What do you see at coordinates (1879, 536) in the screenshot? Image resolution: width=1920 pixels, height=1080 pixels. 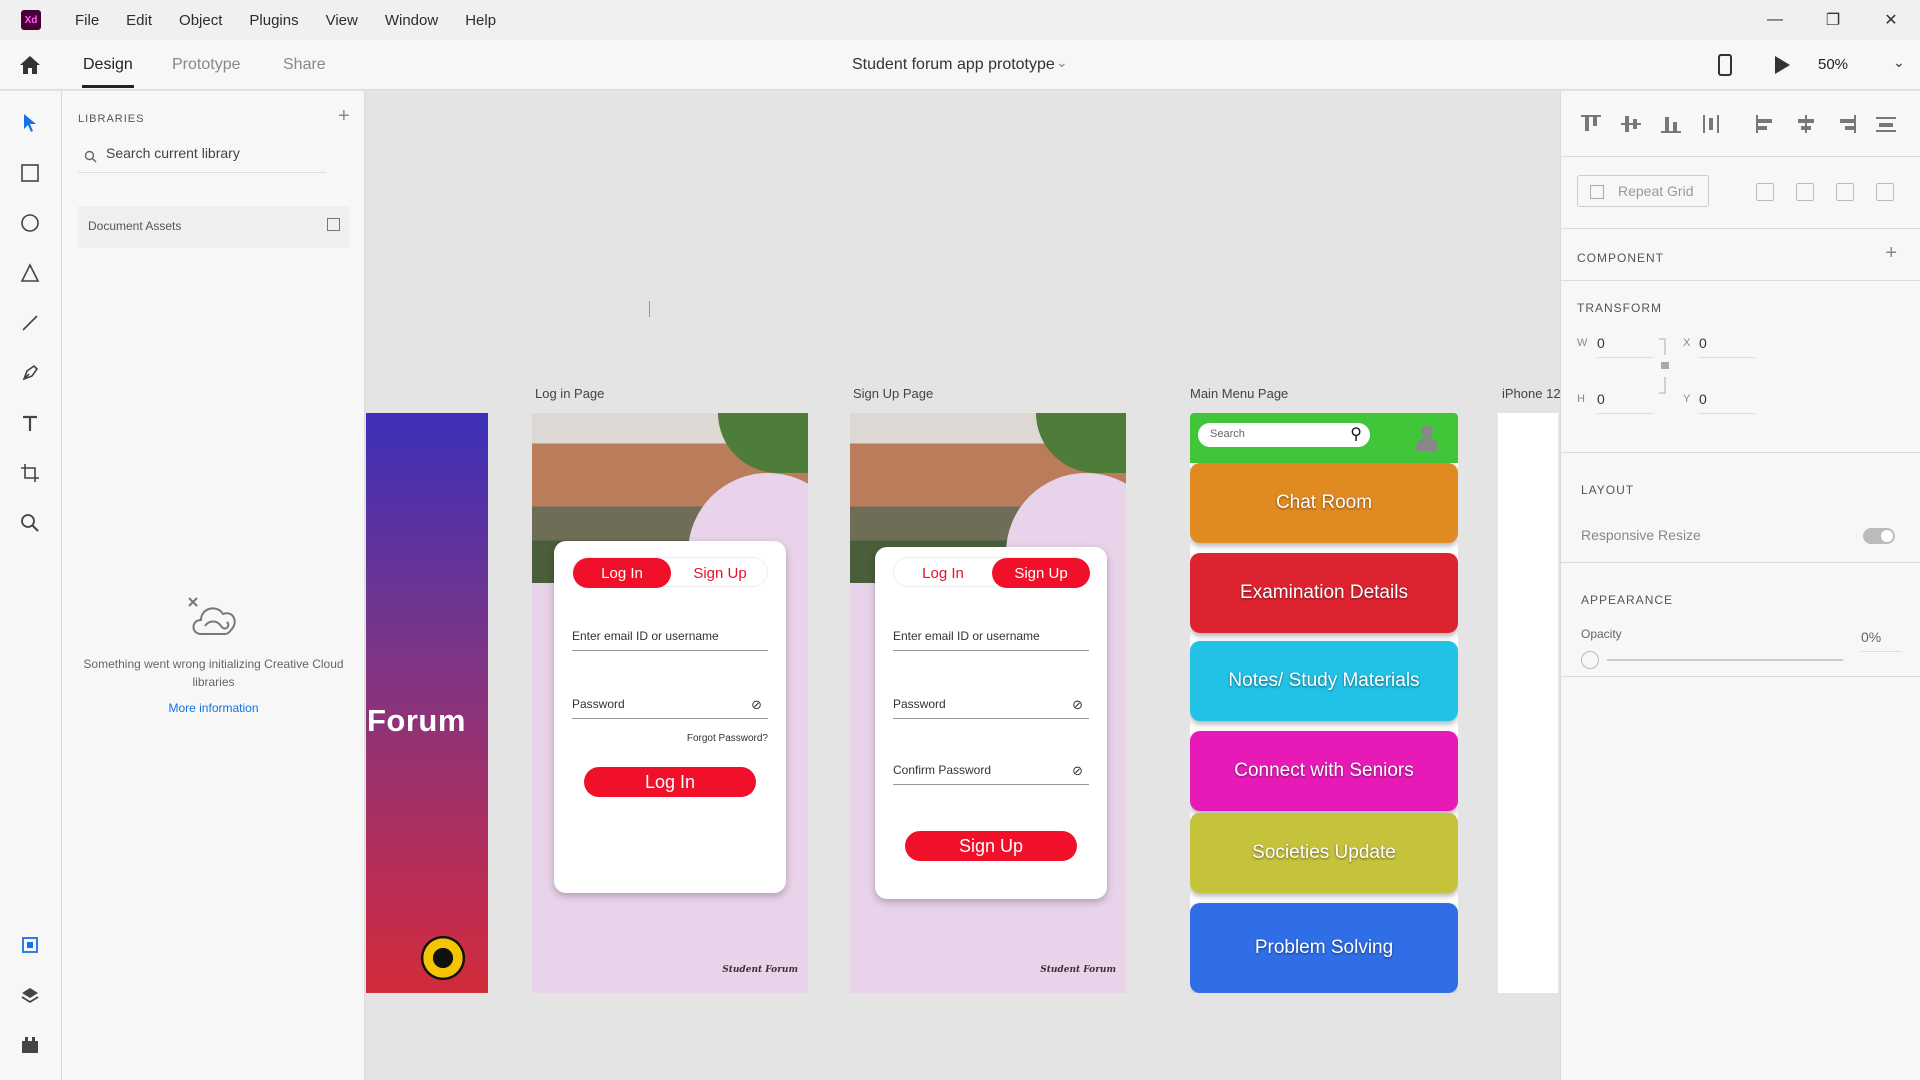 I see `responsive-resize-toggle` at bounding box center [1879, 536].